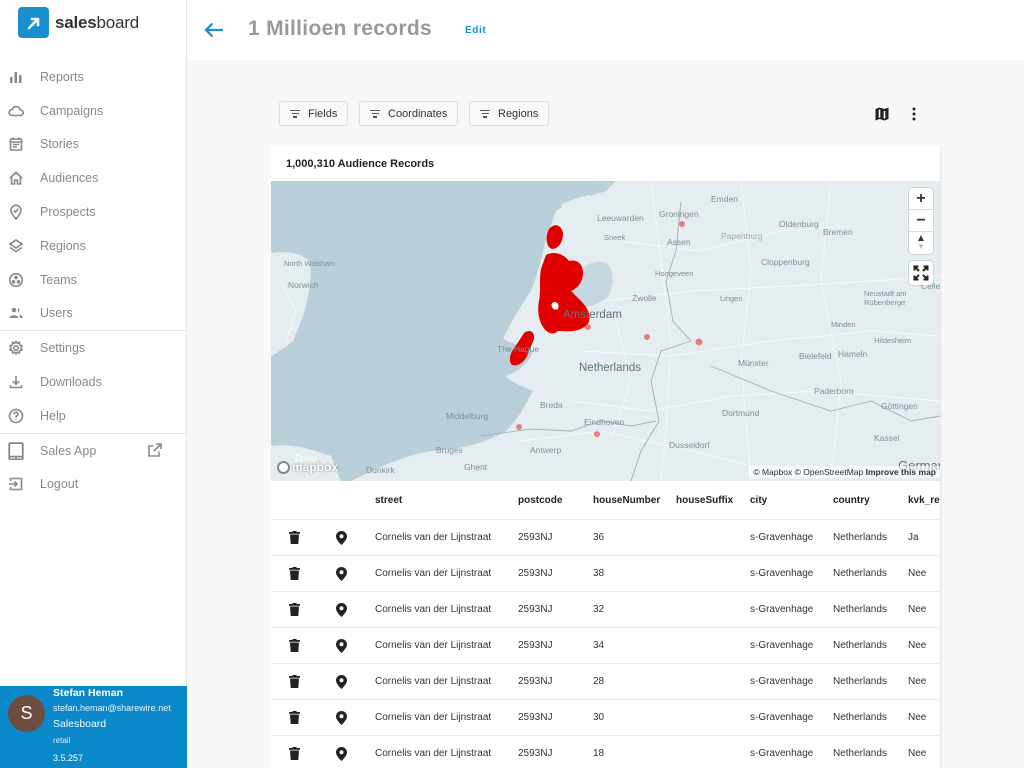  What do you see at coordinates (16, 450) in the screenshot?
I see `tablet-icon` at bounding box center [16, 450].